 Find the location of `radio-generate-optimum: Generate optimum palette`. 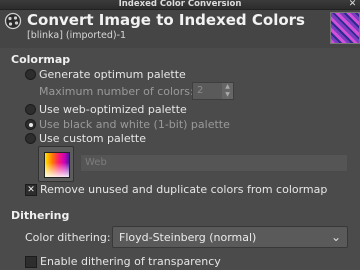

radio-generate-optimum: Generate optimum palette is located at coordinates (105, 74).